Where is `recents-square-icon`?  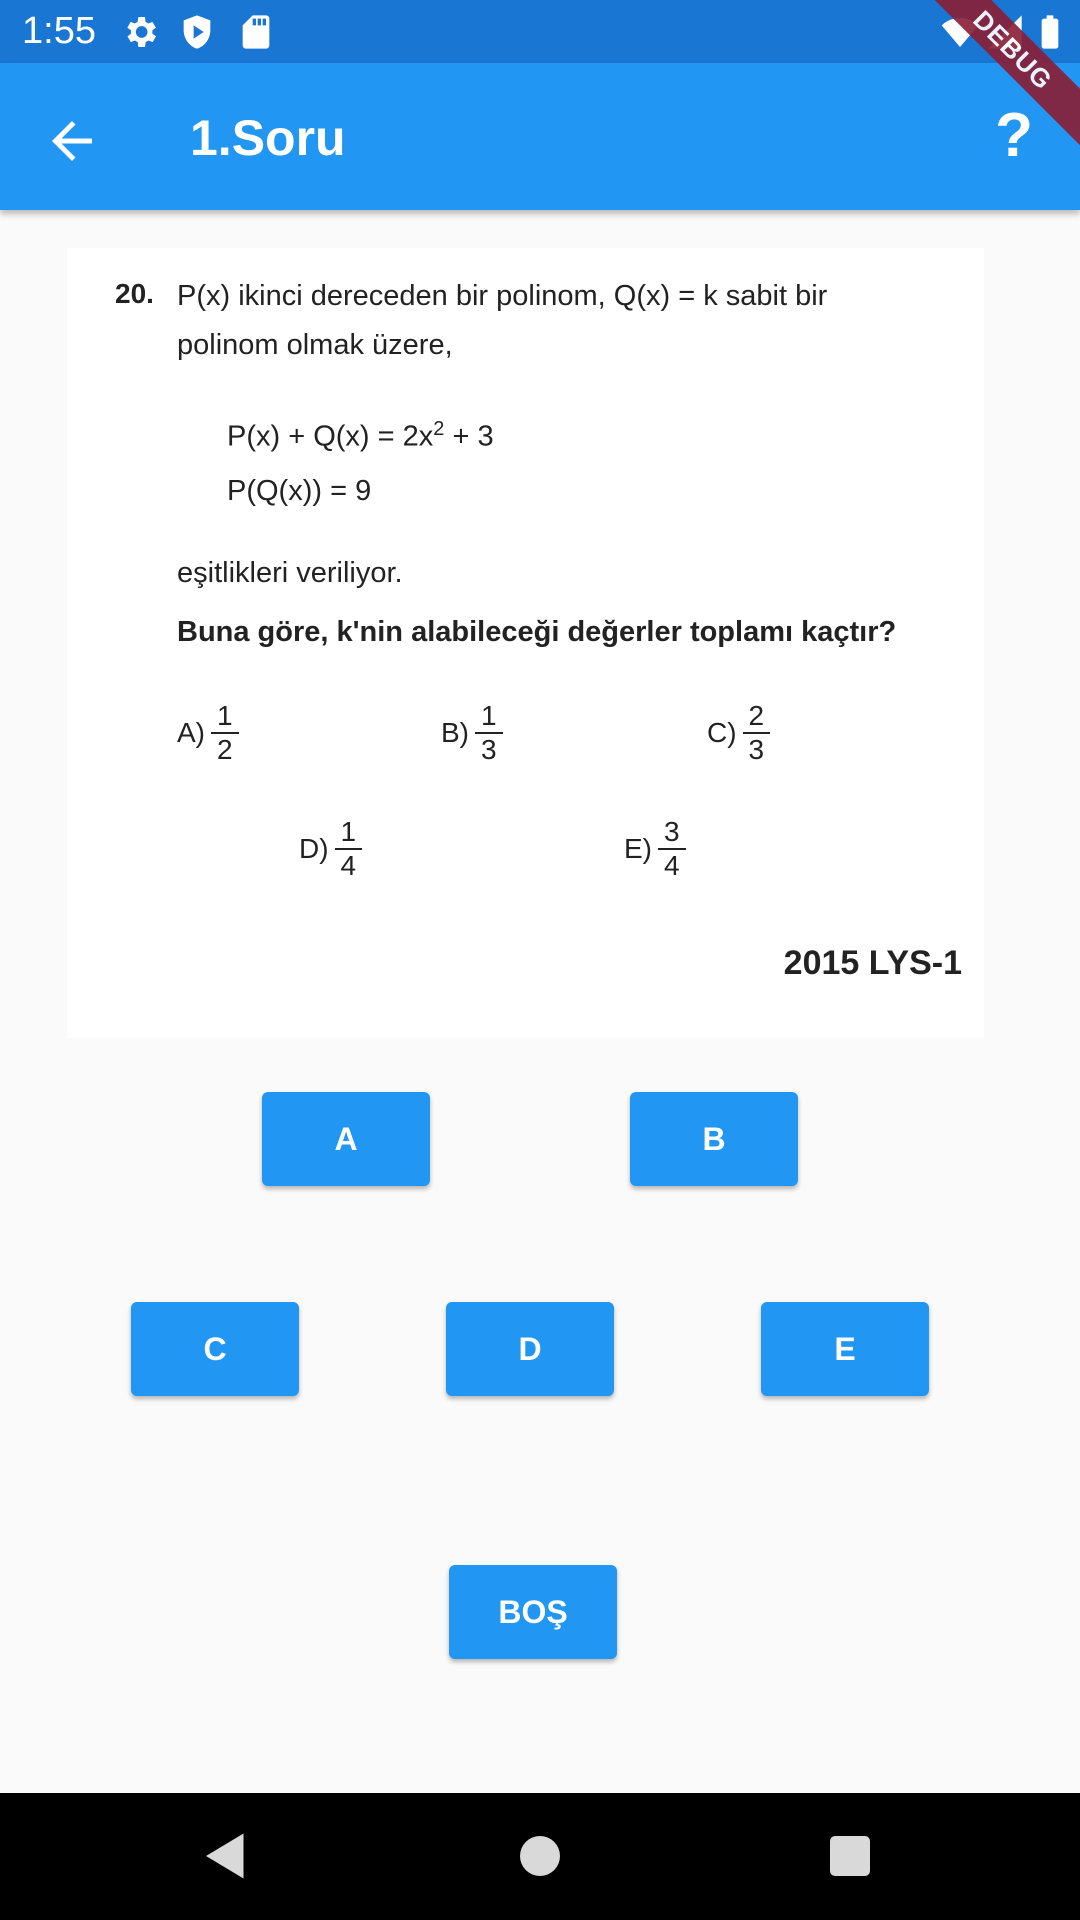 recents-square-icon is located at coordinates (850, 1856).